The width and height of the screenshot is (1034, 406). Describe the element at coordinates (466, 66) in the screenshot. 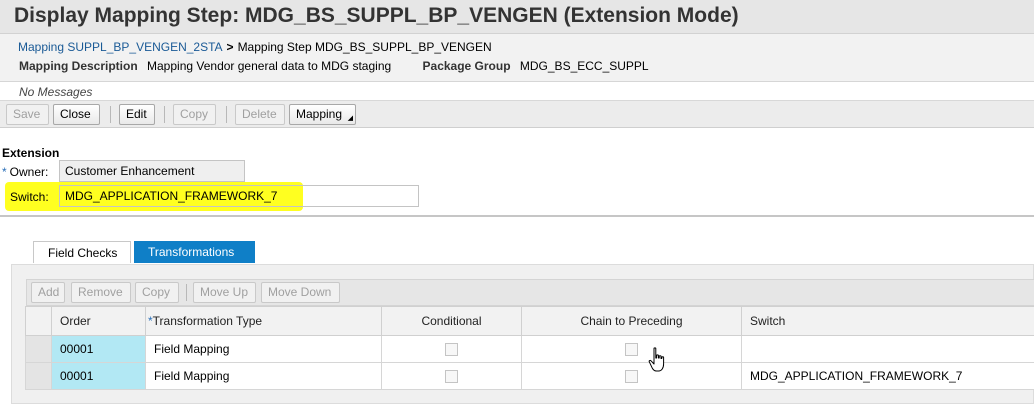

I see `package-group-label: Package Group` at that location.